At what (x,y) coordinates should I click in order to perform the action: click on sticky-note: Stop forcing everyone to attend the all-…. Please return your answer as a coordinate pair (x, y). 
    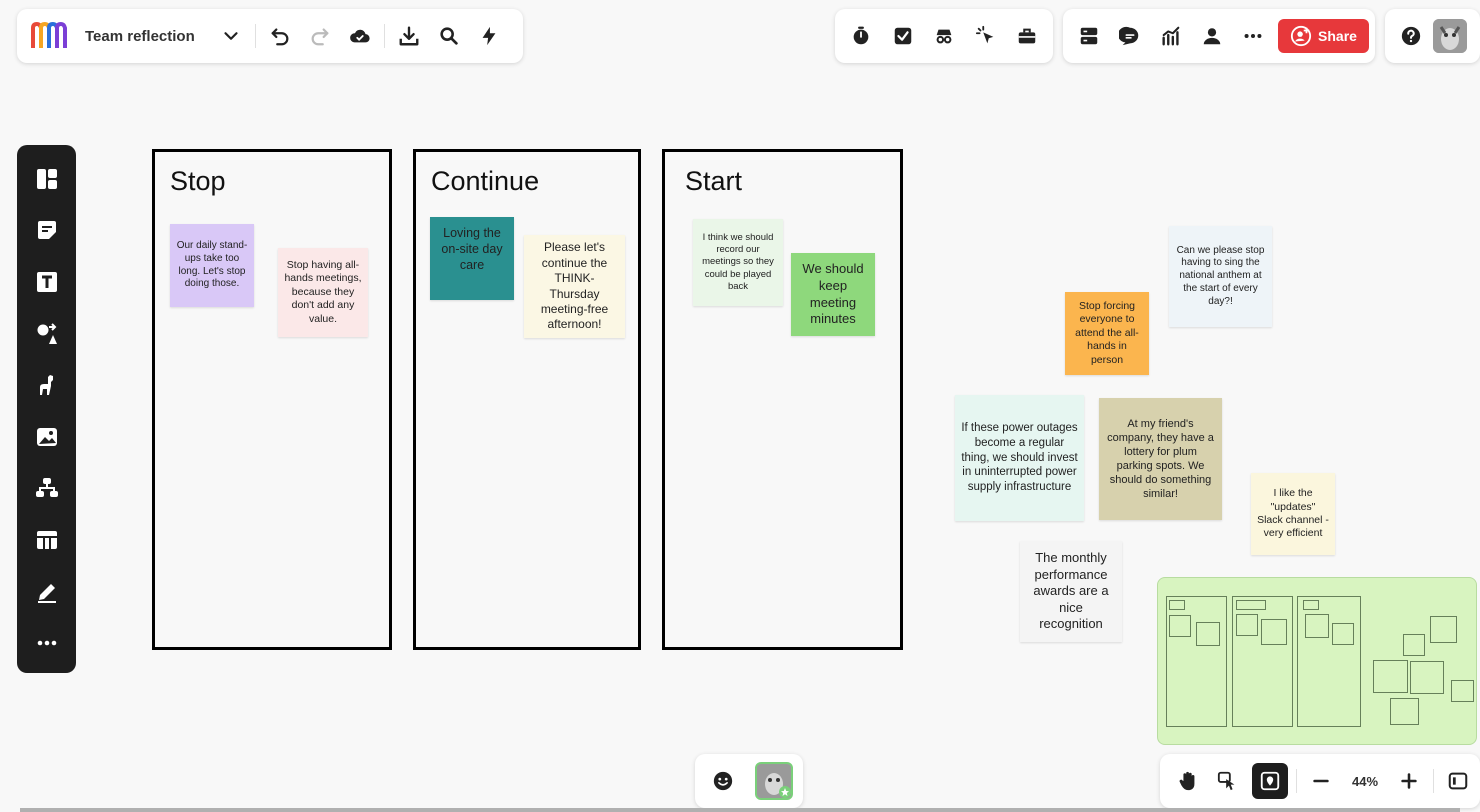
    Looking at the image, I should click on (1107, 333).